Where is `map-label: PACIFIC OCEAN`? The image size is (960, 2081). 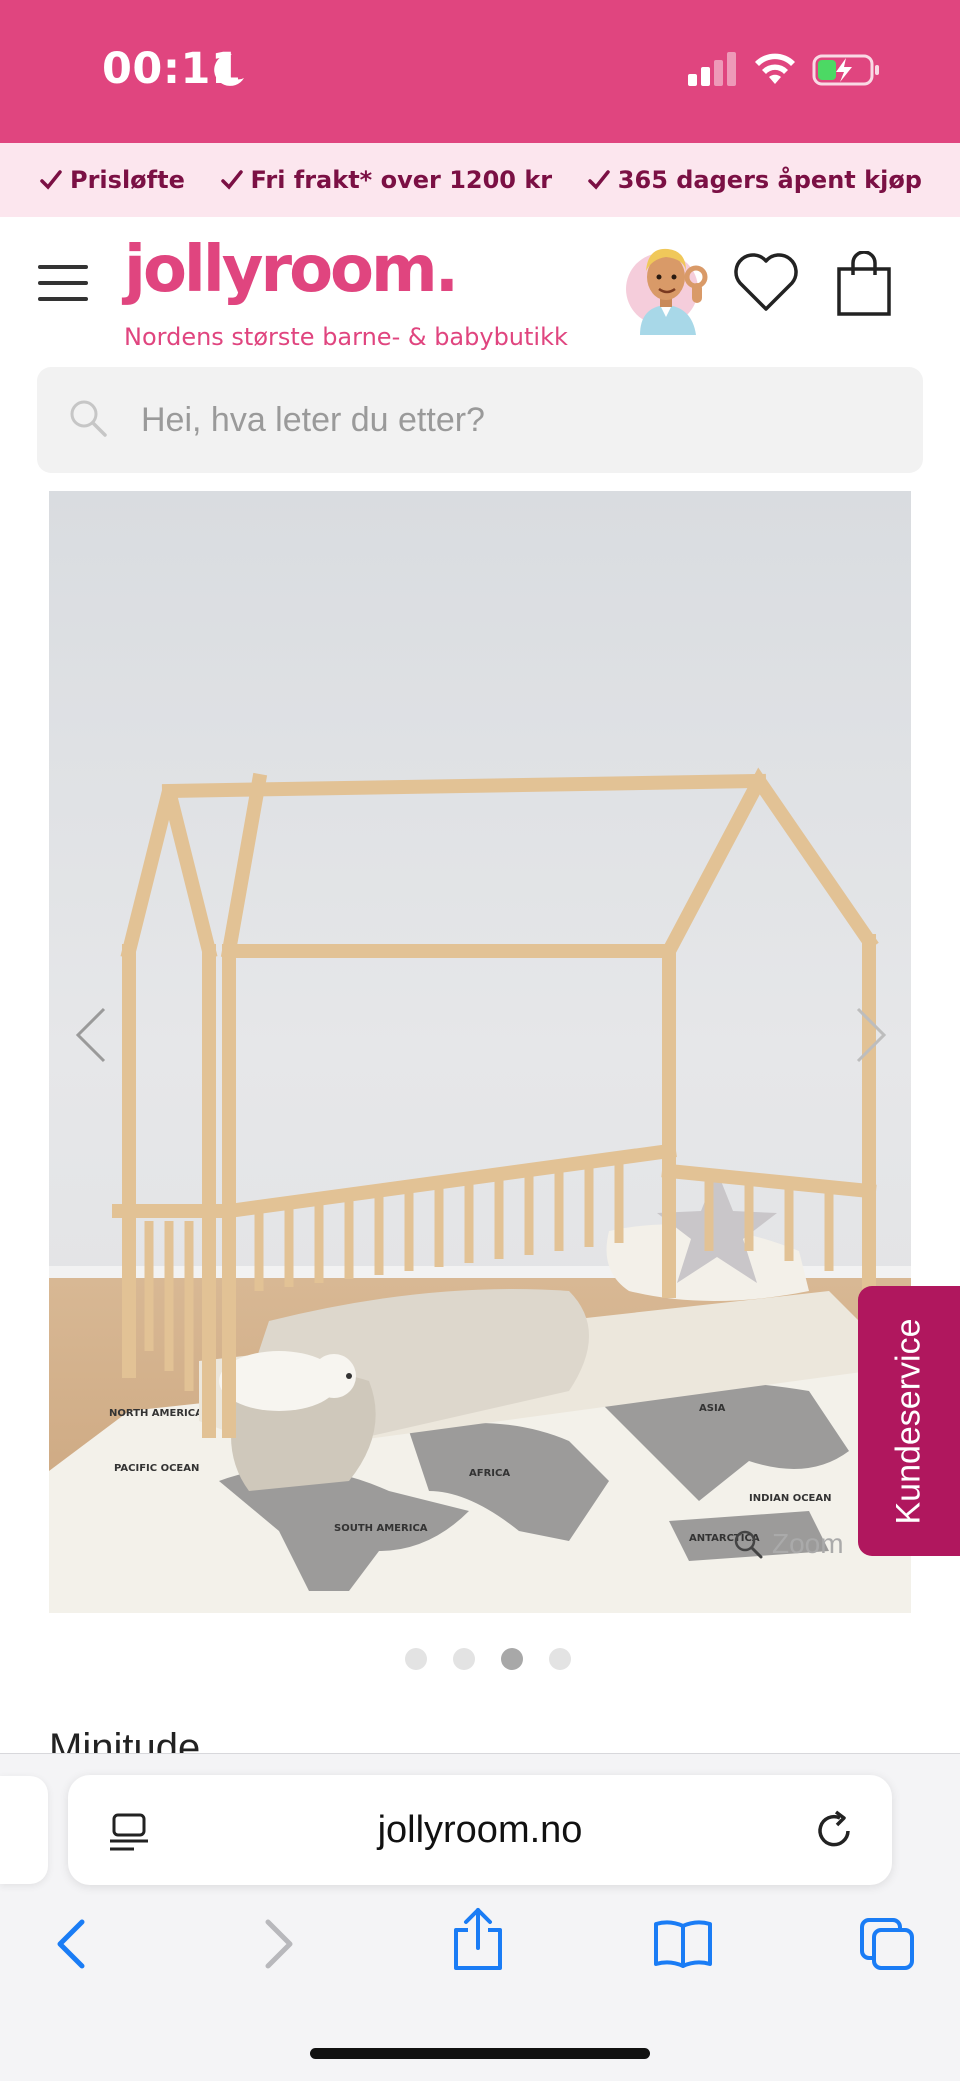
map-label: PACIFIC OCEAN is located at coordinates (156, 1468).